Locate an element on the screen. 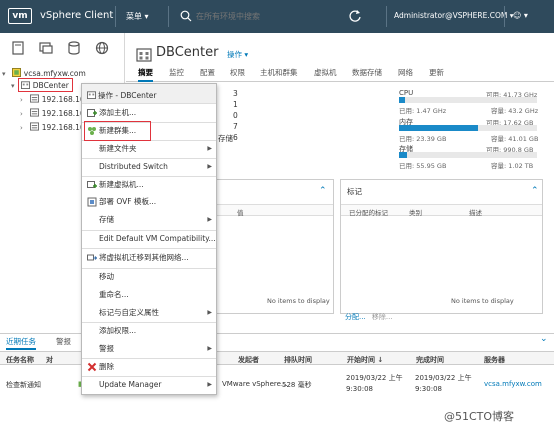  tab-summary: 摘要 is located at coordinates (145, 74).